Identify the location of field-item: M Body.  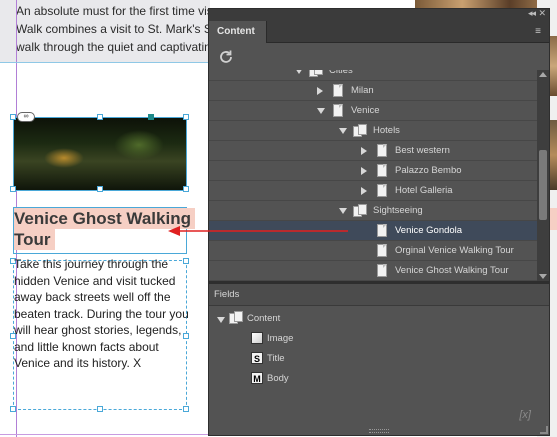
(379, 379).